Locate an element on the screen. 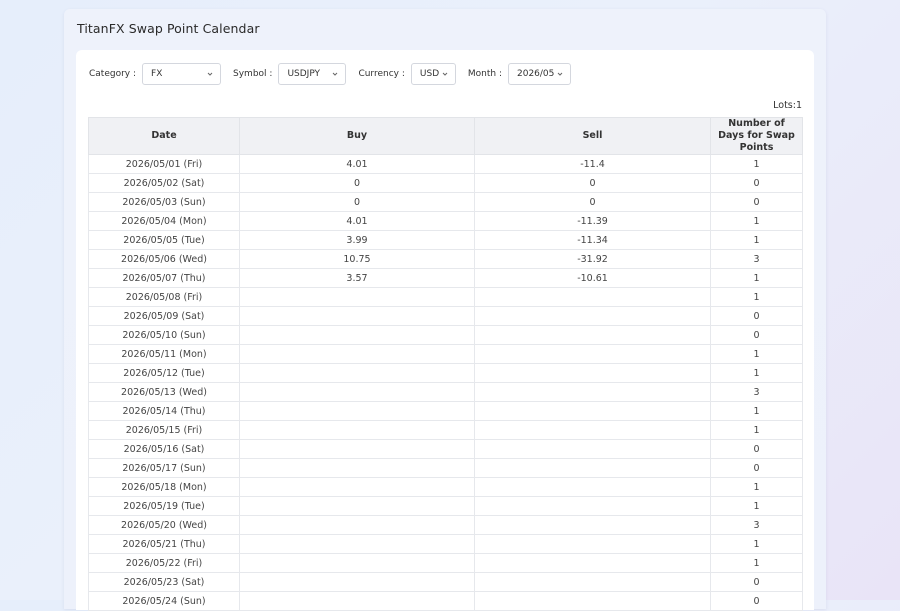 This screenshot has width=900, height=611. date-cell: 2026/05/08 (Fri) is located at coordinates (164, 297).